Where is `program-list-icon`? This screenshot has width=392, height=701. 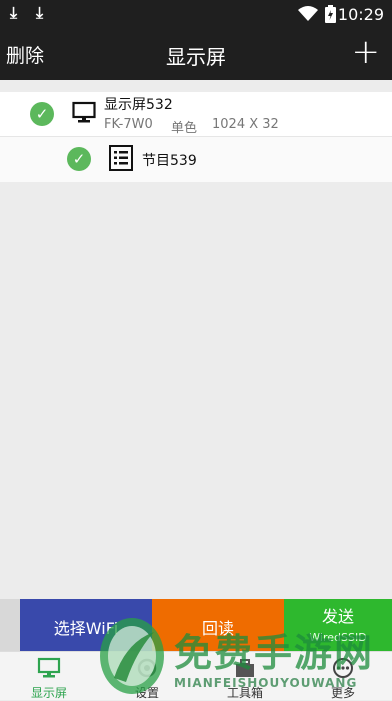 program-list-icon is located at coordinates (121, 158).